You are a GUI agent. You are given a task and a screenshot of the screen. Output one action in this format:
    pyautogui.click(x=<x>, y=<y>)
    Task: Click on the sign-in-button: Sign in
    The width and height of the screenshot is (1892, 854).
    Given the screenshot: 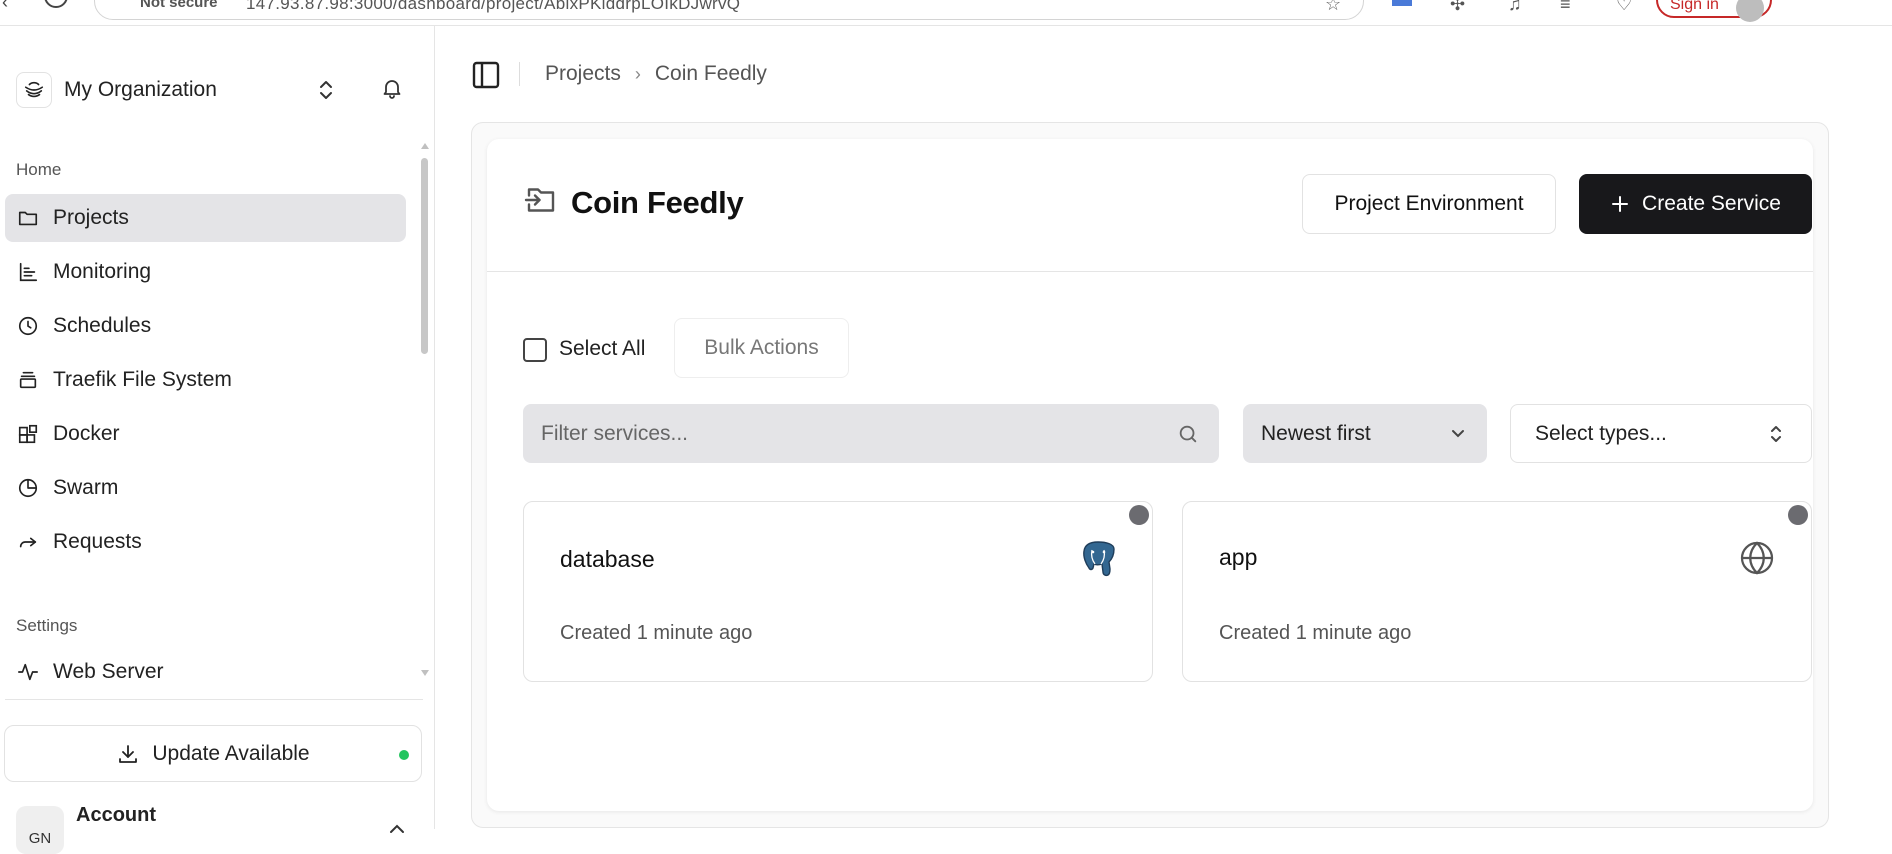 What is the action you would take?
    pyautogui.click(x=1714, y=11)
    